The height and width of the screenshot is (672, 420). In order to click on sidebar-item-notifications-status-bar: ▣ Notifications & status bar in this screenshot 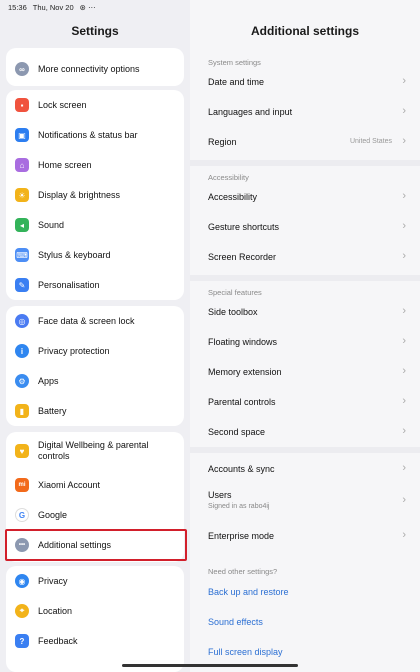, I will do `click(95, 135)`.